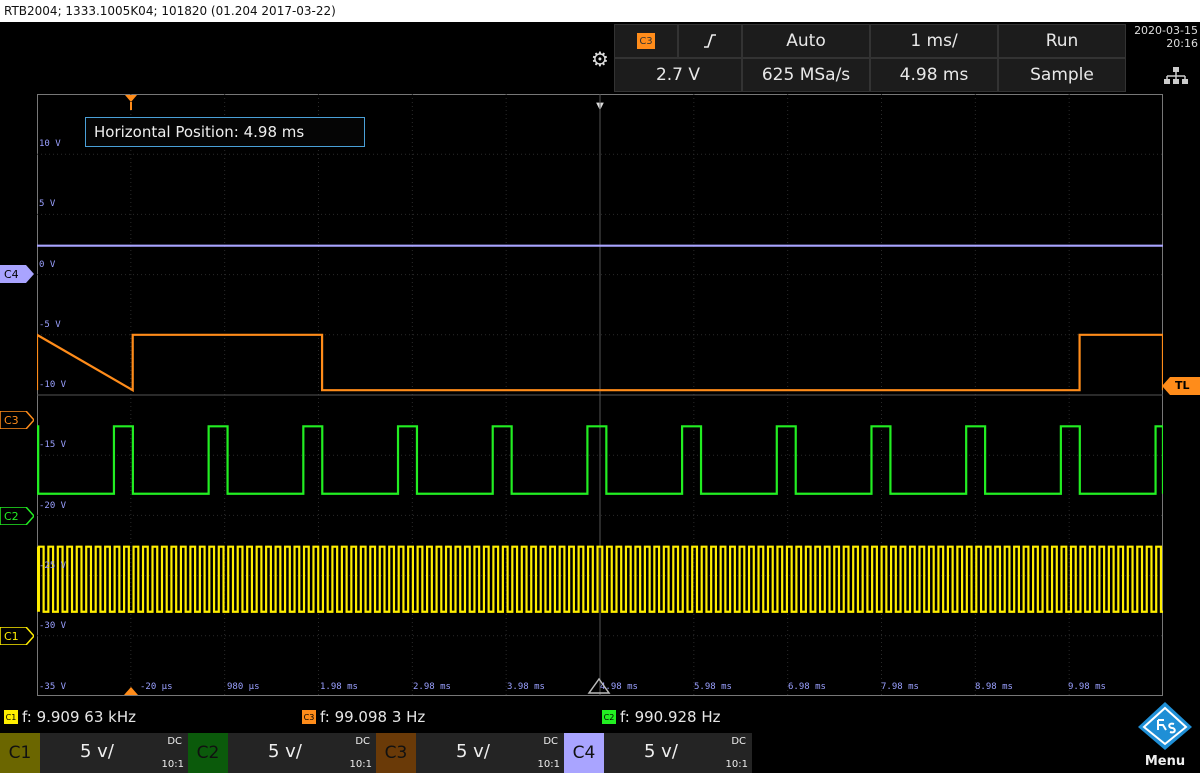 The image size is (1200, 773). What do you see at coordinates (79, 717) in the screenshot?
I see `measurement-value: f: 9.909 63 kHz` at bounding box center [79, 717].